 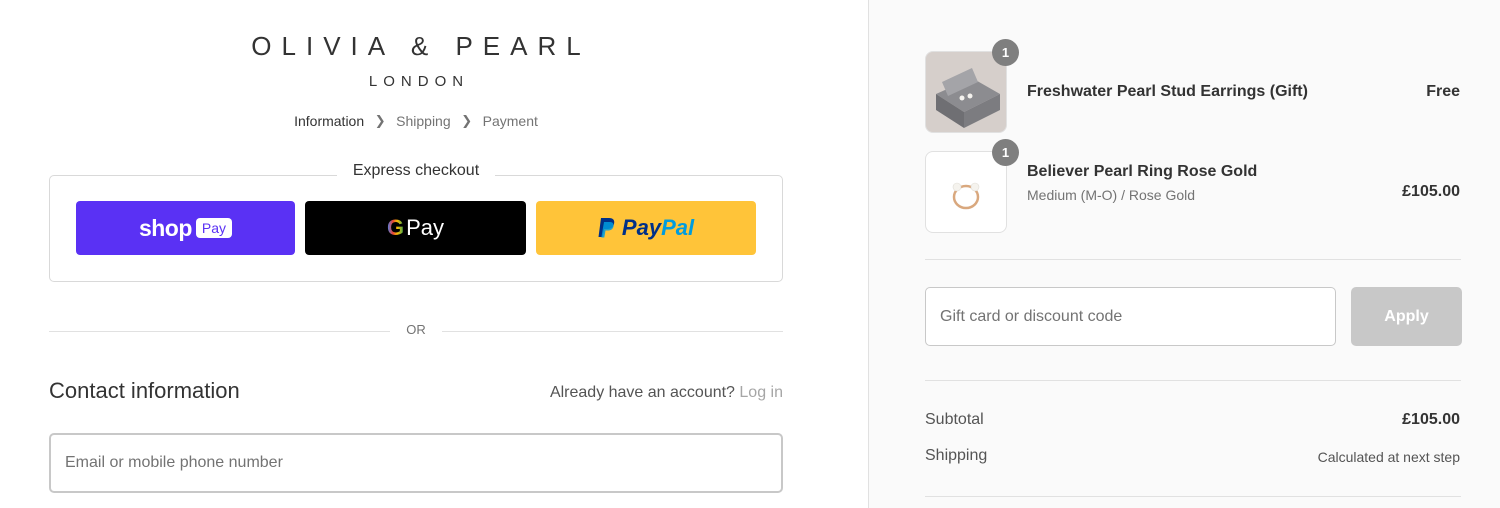 I want to click on email-input, so click(x=416, y=463).